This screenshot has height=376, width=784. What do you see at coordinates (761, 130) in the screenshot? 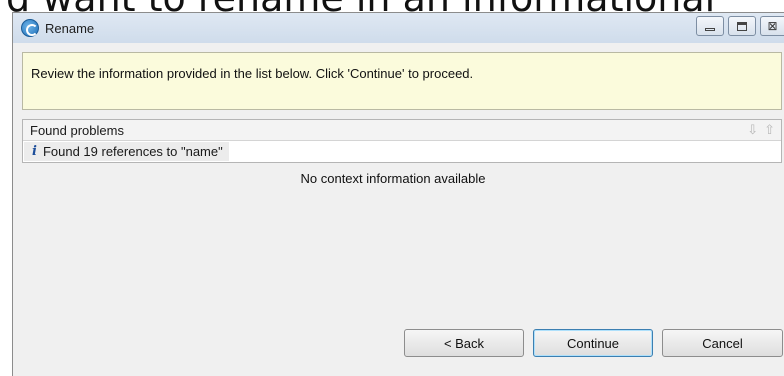
I see `problem-navigation: ⇩ ⇧` at bounding box center [761, 130].